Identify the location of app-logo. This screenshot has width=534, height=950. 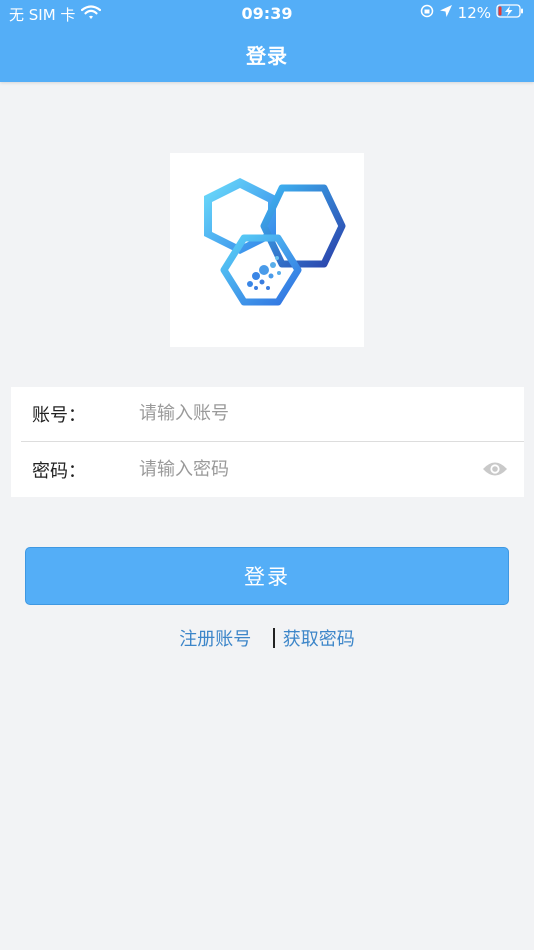
(267, 250).